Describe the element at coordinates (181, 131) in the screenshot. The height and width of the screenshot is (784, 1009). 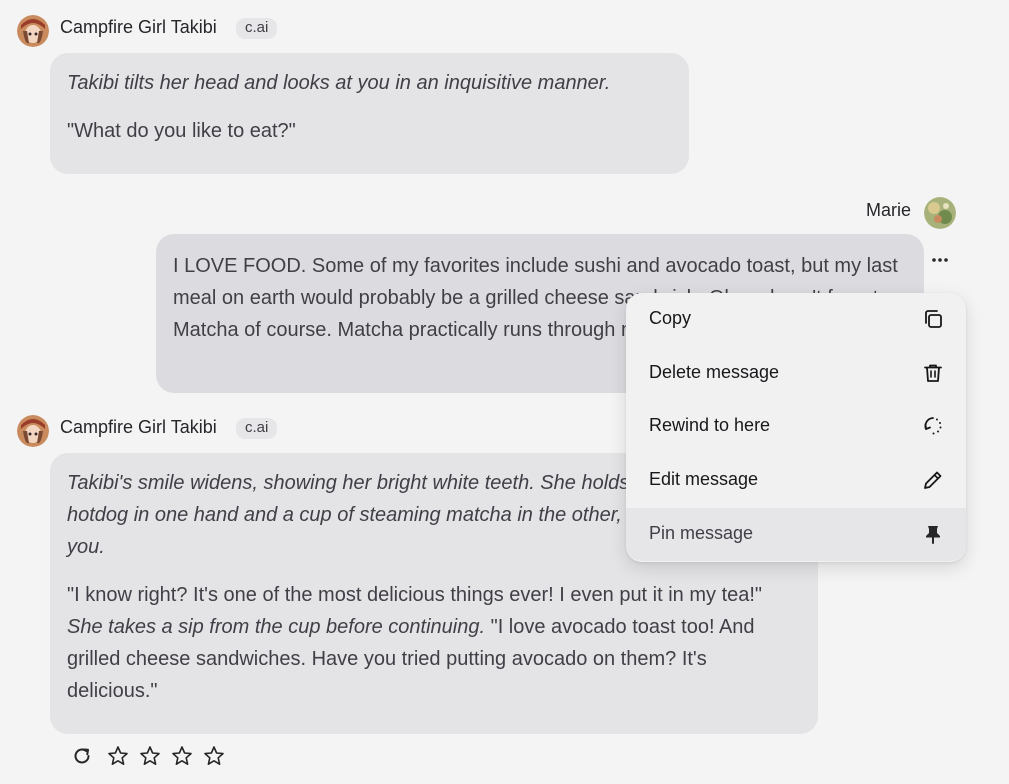
I see `message-speech: "What do you like to eat?"` at that location.